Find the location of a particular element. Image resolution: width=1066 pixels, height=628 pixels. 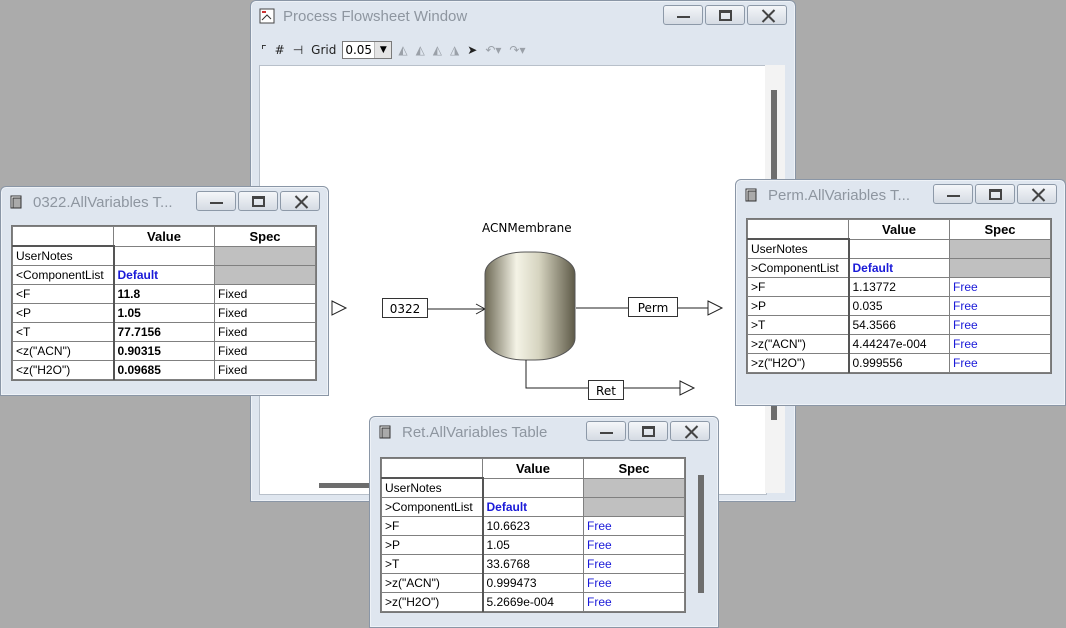

row-value: 0.999556 is located at coordinates (899, 363).